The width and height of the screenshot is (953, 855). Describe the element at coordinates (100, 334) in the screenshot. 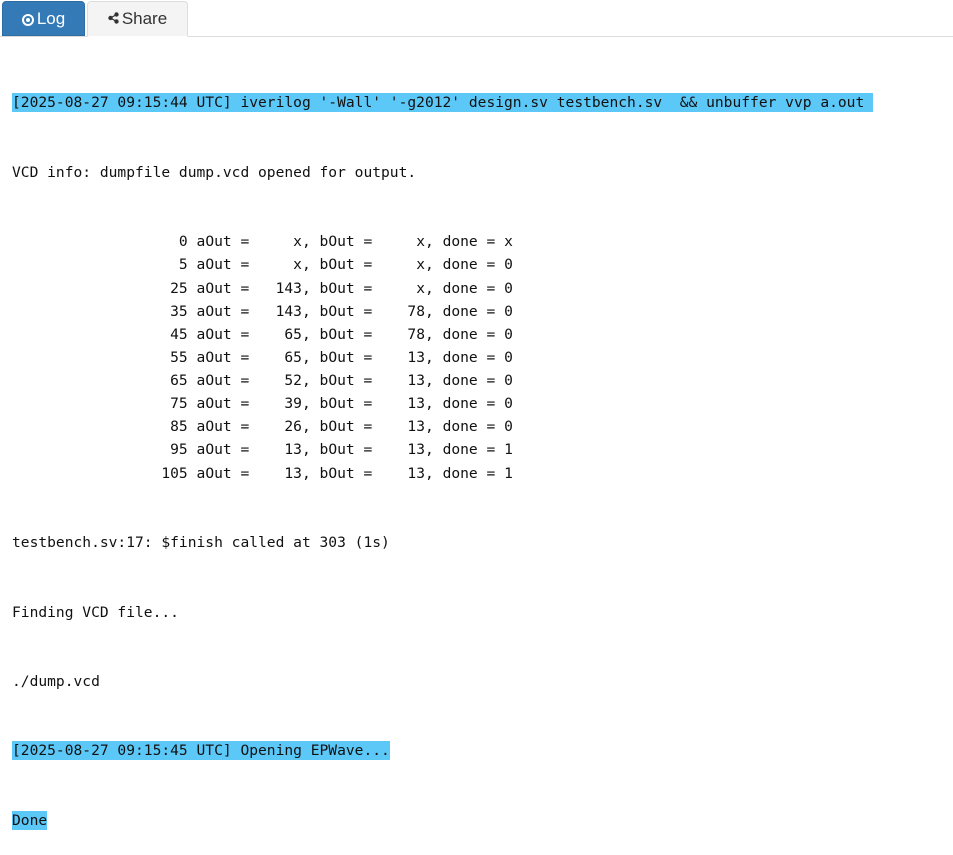

I see `result-time: 45` at that location.